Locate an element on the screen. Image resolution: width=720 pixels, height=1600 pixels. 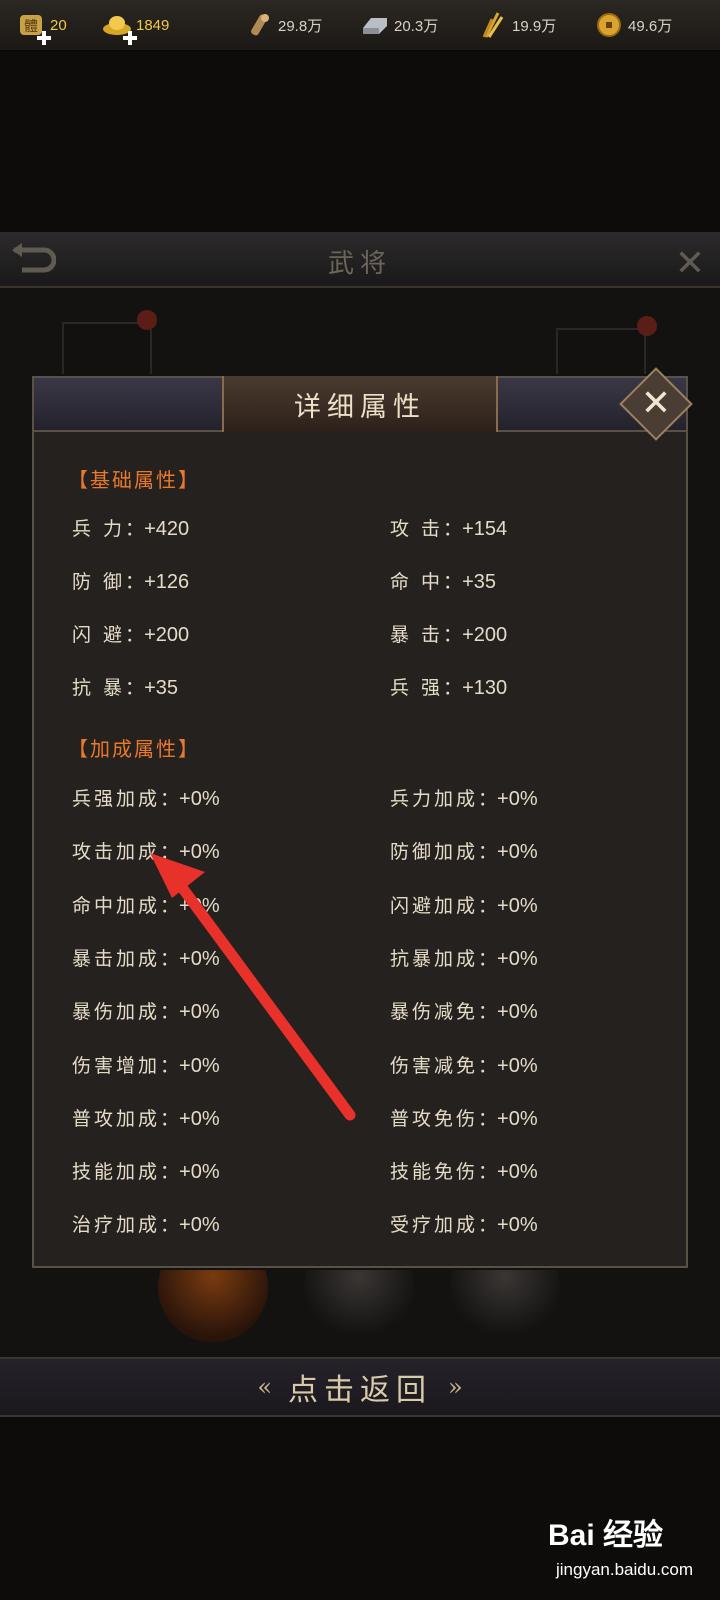
attribute-name: 抗 暴 is located at coordinates (99, 688).